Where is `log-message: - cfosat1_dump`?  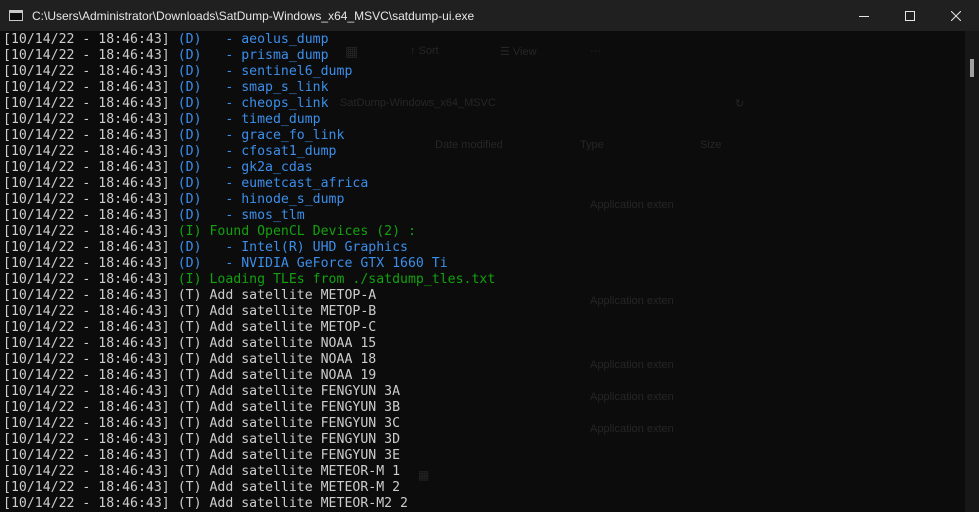 log-message: - cfosat1_dump is located at coordinates (273, 151).